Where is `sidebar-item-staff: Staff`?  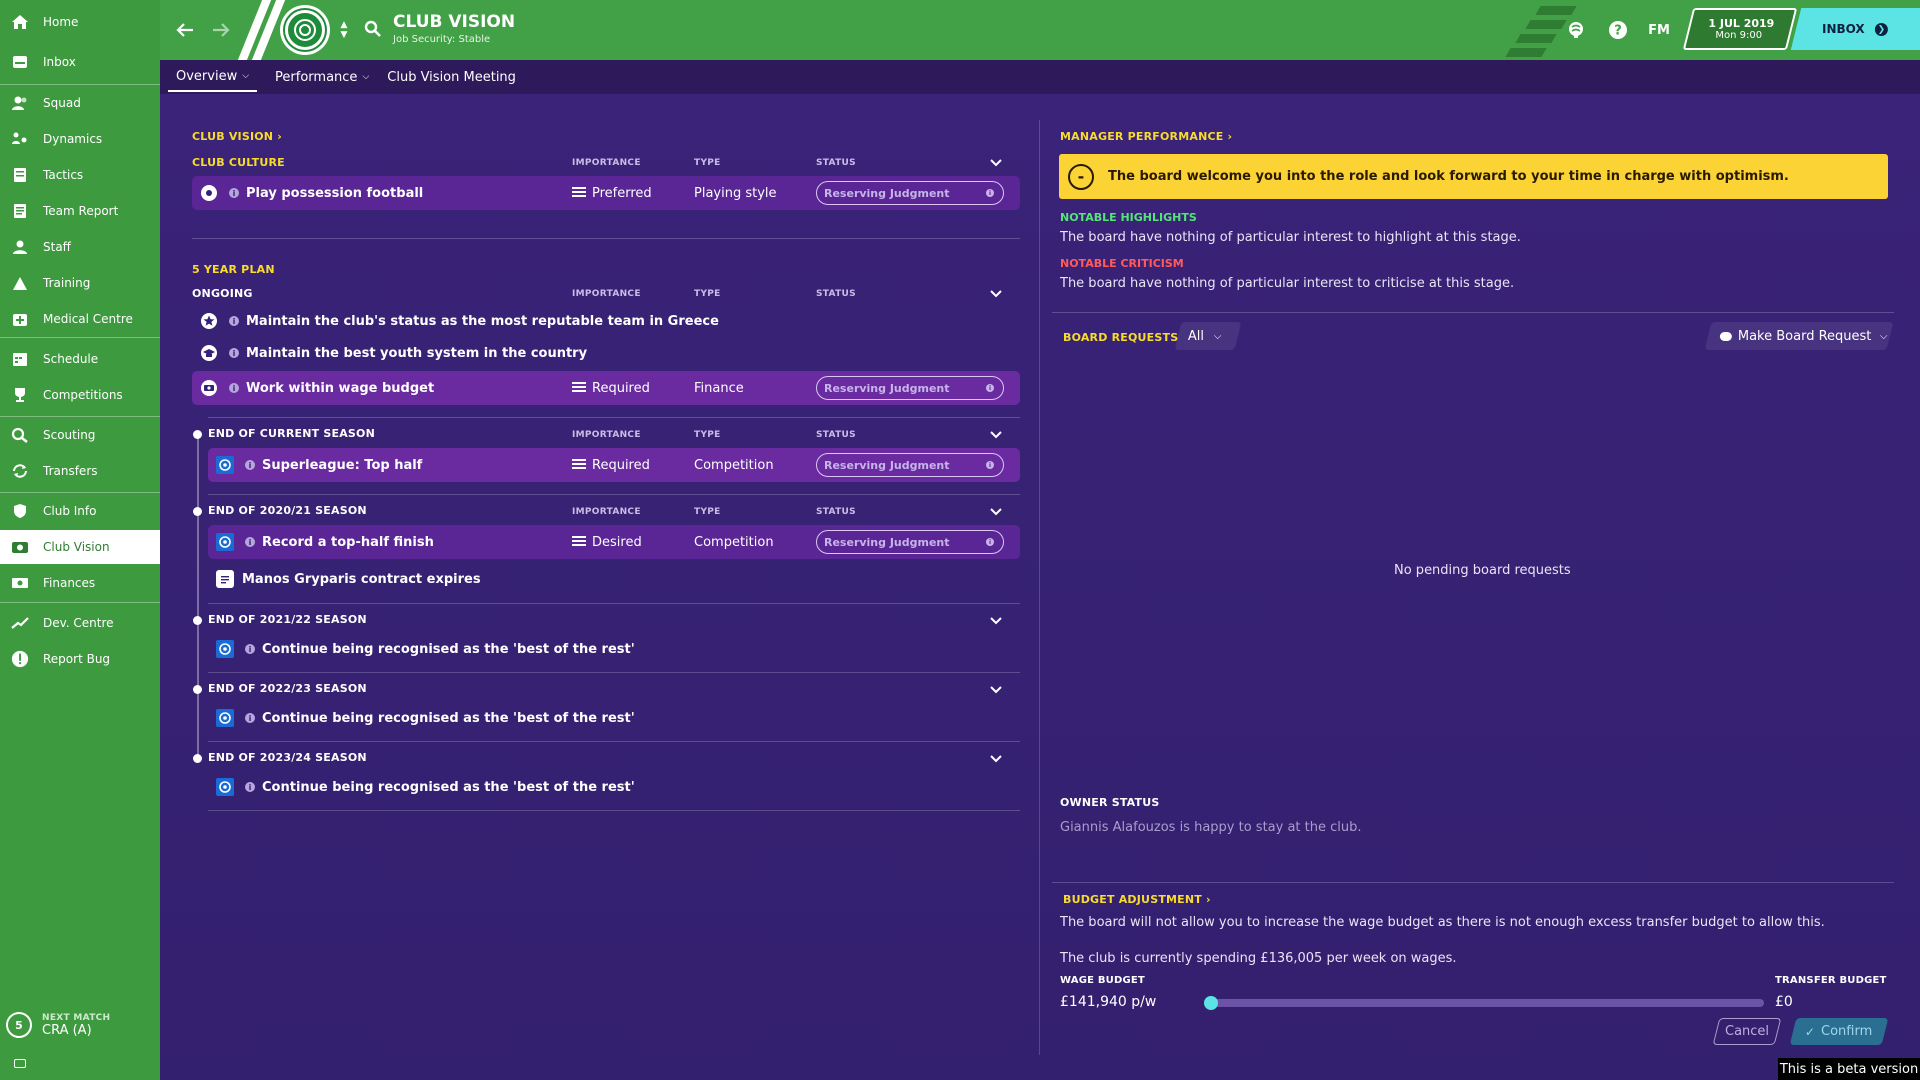
sidebar-item-staff: Staff is located at coordinates (80, 247).